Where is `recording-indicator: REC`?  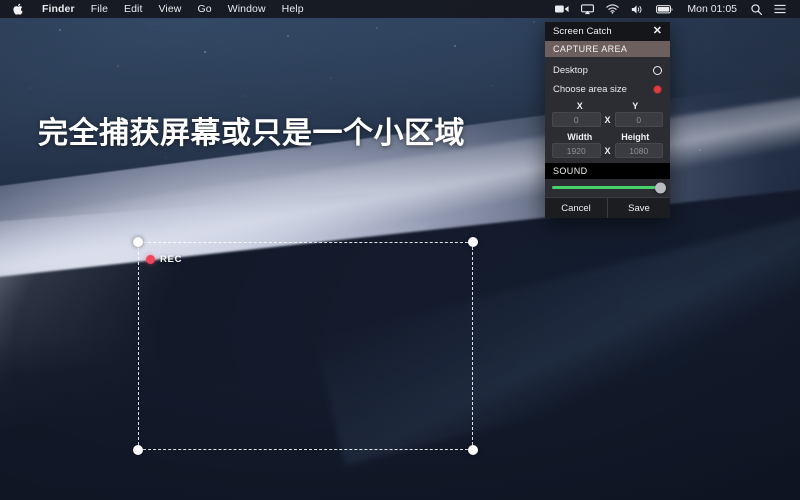 recording-indicator: REC is located at coordinates (164, 259).